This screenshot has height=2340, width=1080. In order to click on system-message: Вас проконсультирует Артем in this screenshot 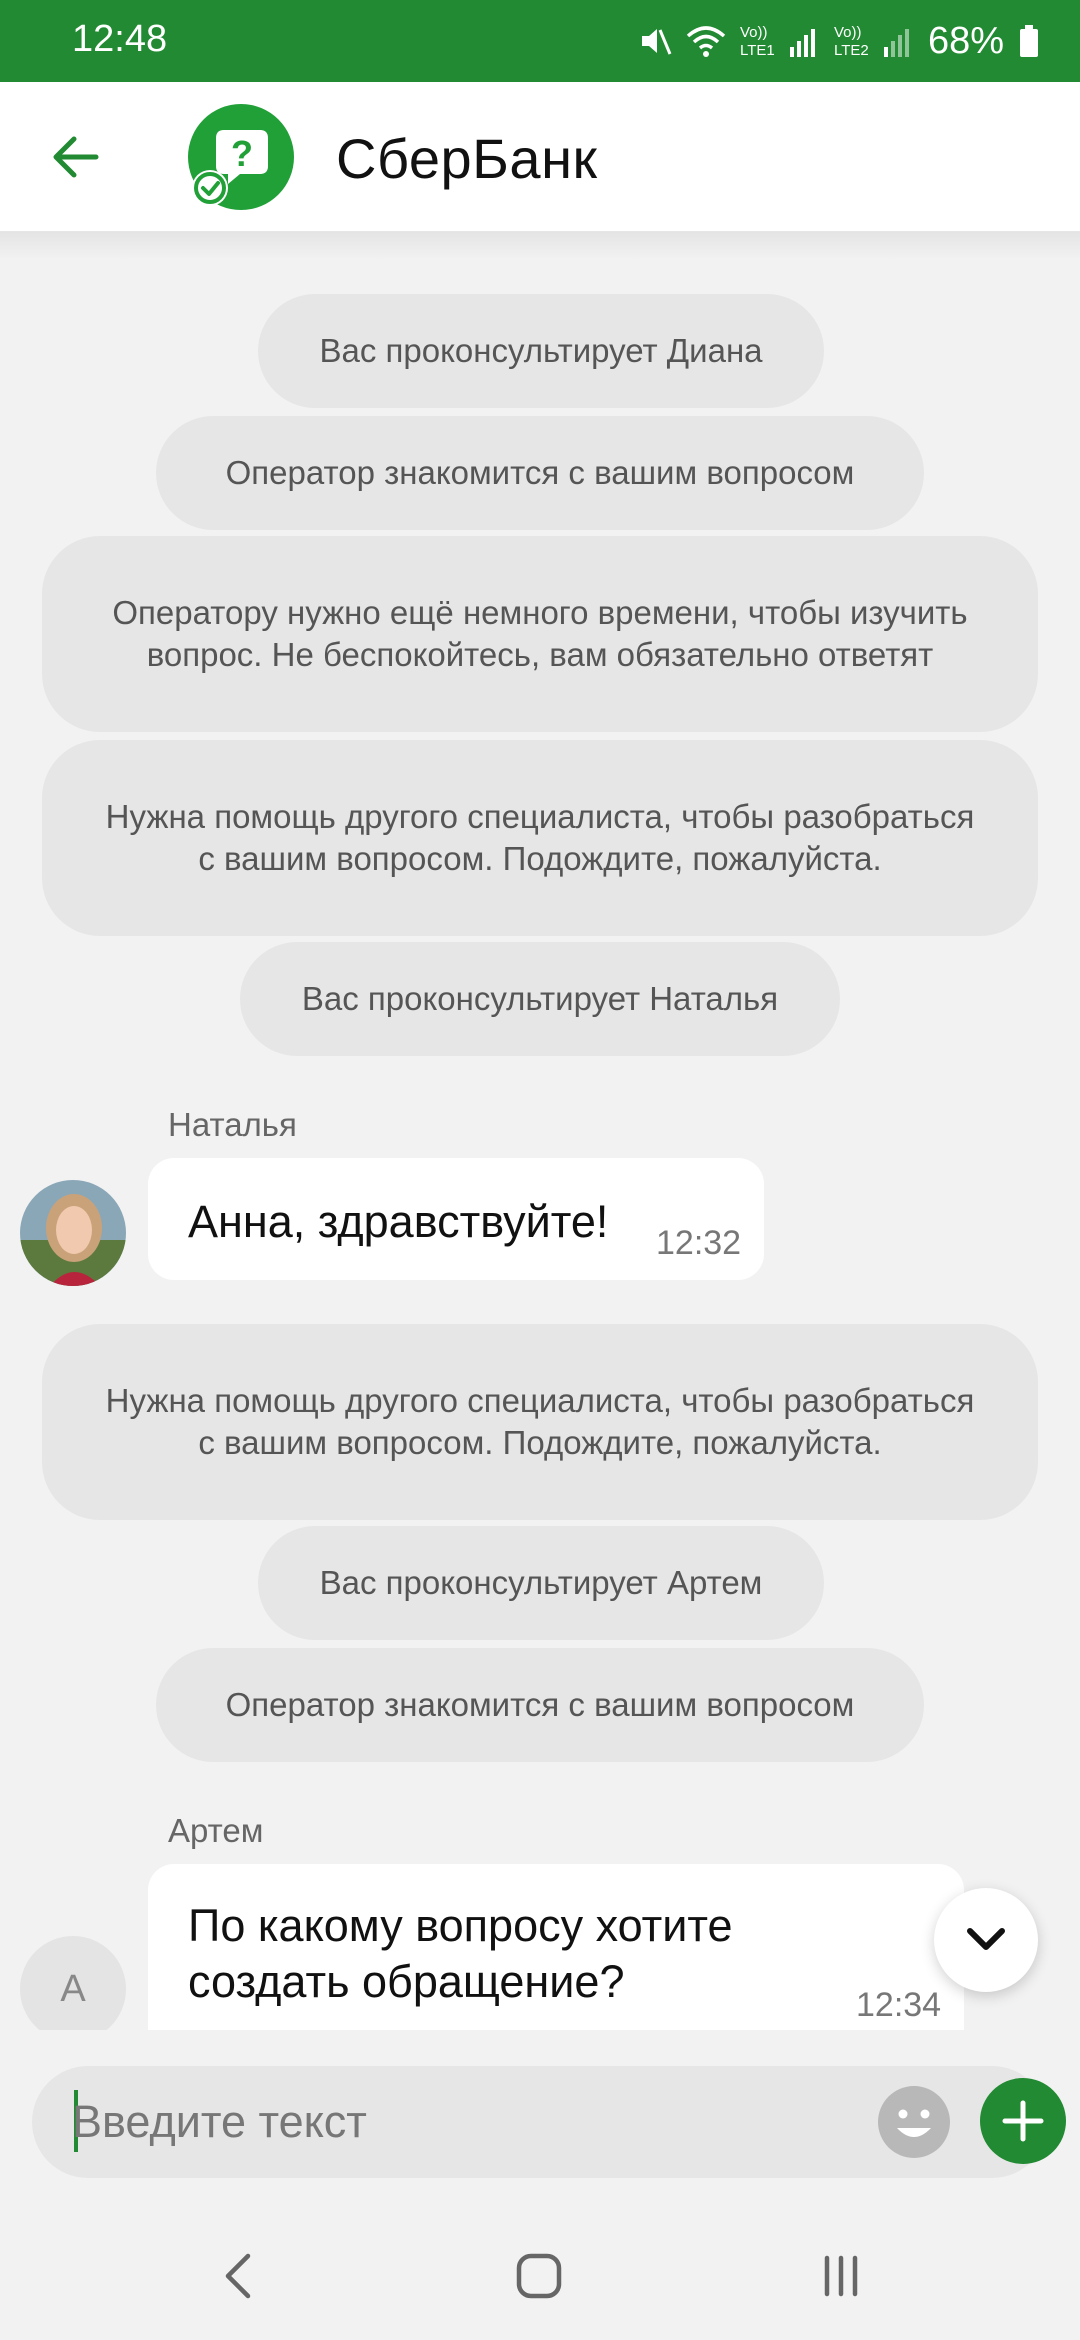, I will do `click(541, 1583)`.